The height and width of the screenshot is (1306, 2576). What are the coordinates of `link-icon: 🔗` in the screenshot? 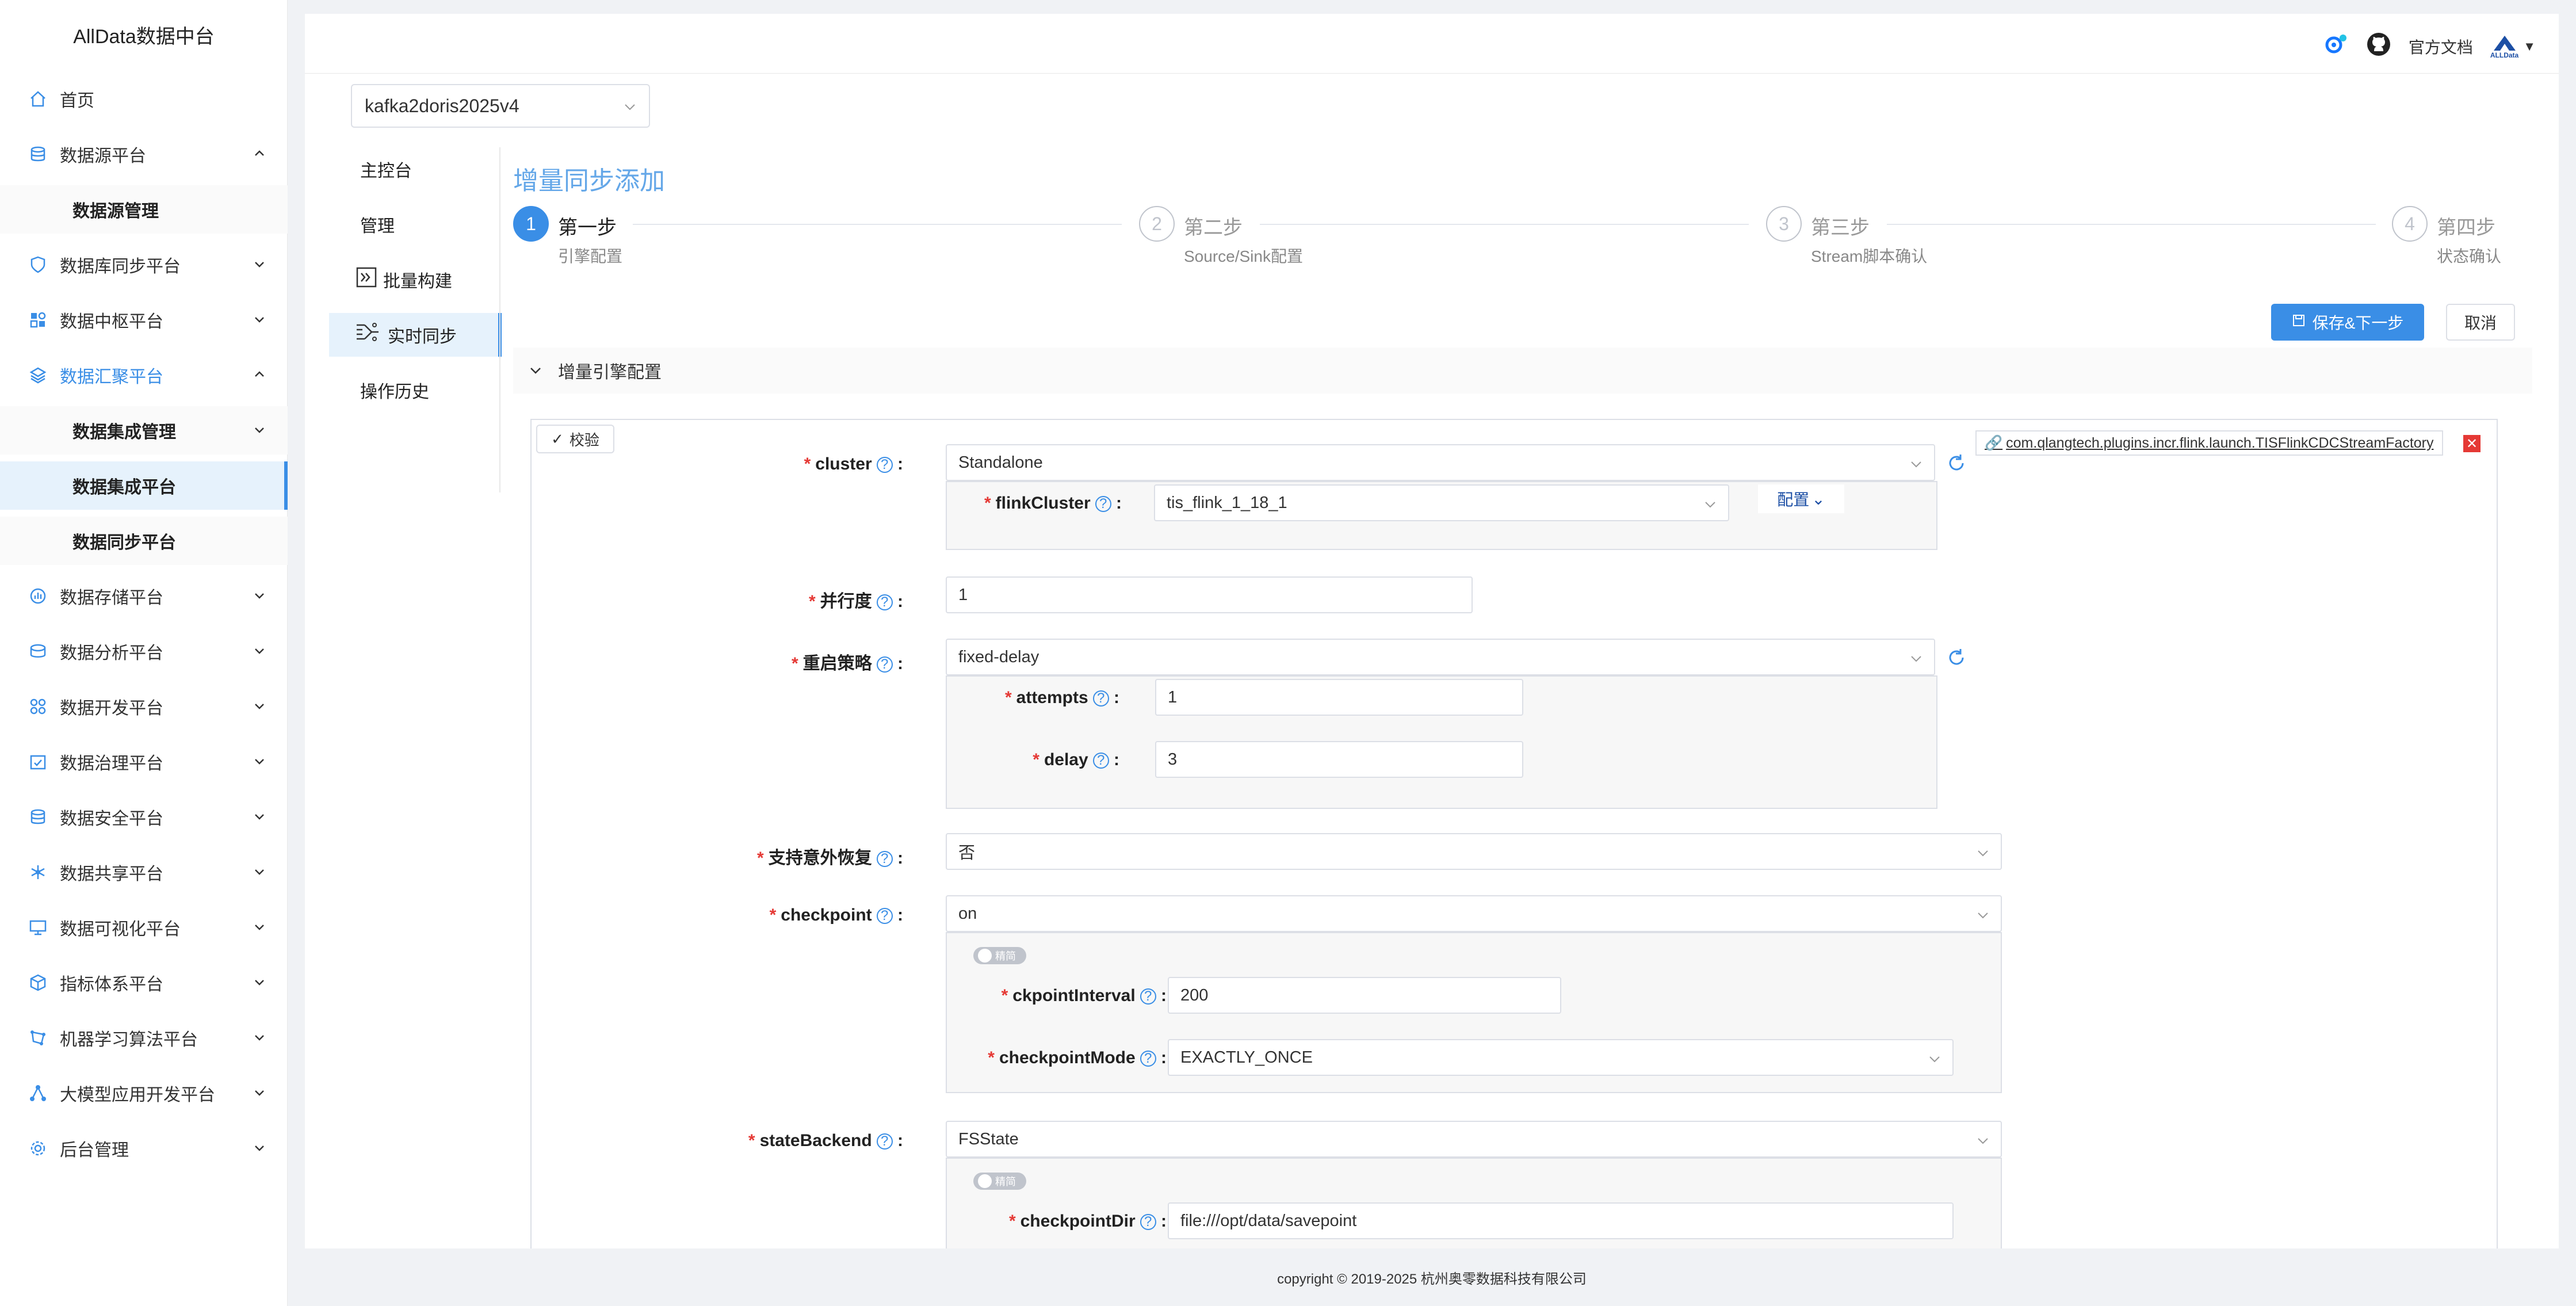 It's located at (1994, 442).